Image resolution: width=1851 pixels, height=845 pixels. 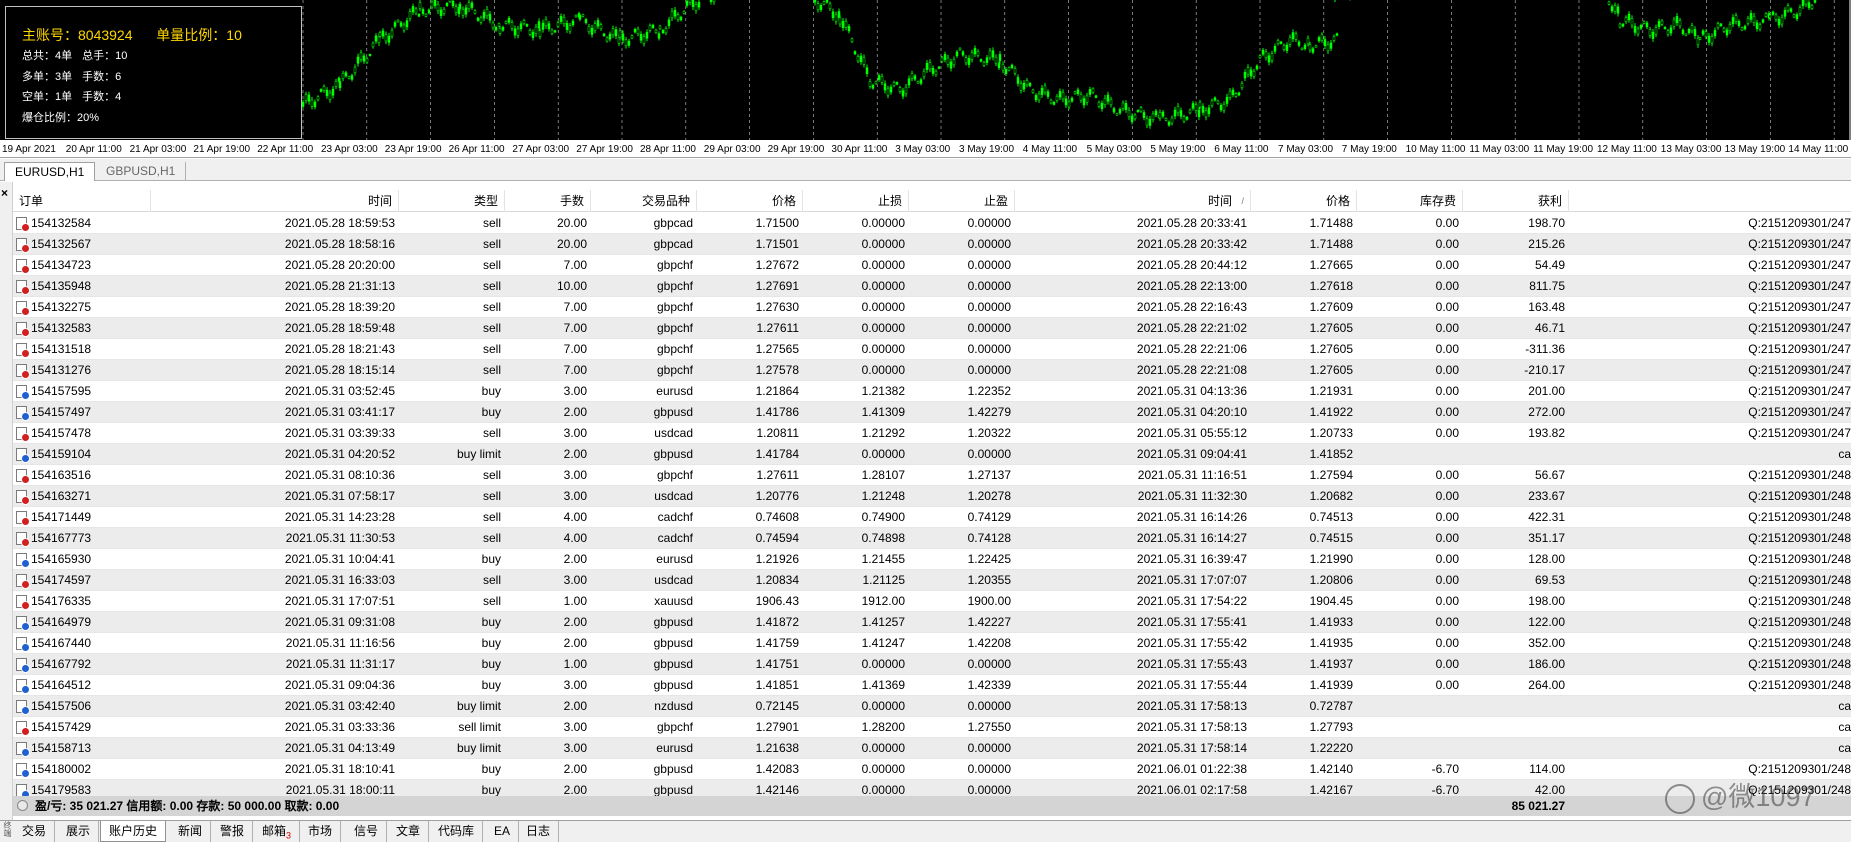 I want to click on tab-8: 文章, so click(x=409, y=831).